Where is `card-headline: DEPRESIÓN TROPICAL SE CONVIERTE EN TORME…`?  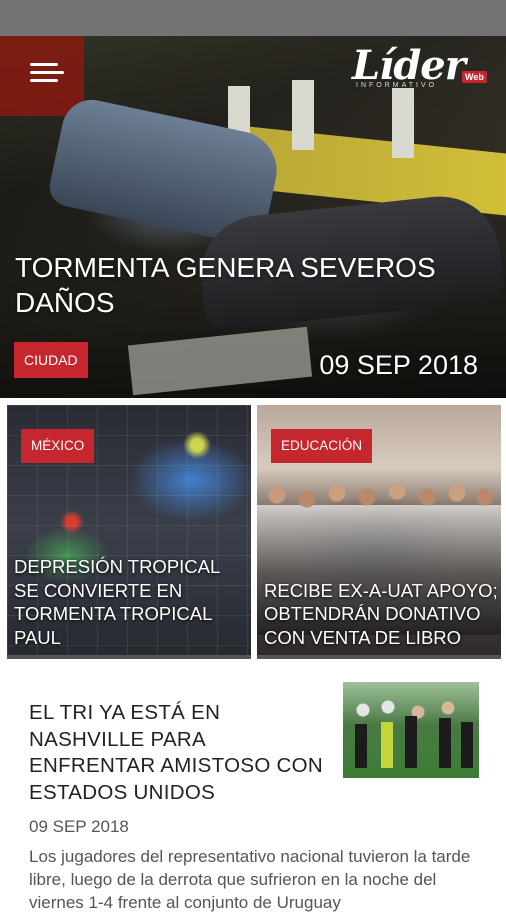 card-headline: DEPRESIÓN TROPICAL SE CONVIERTE EN TORME… is located at coordinates (131, 602).